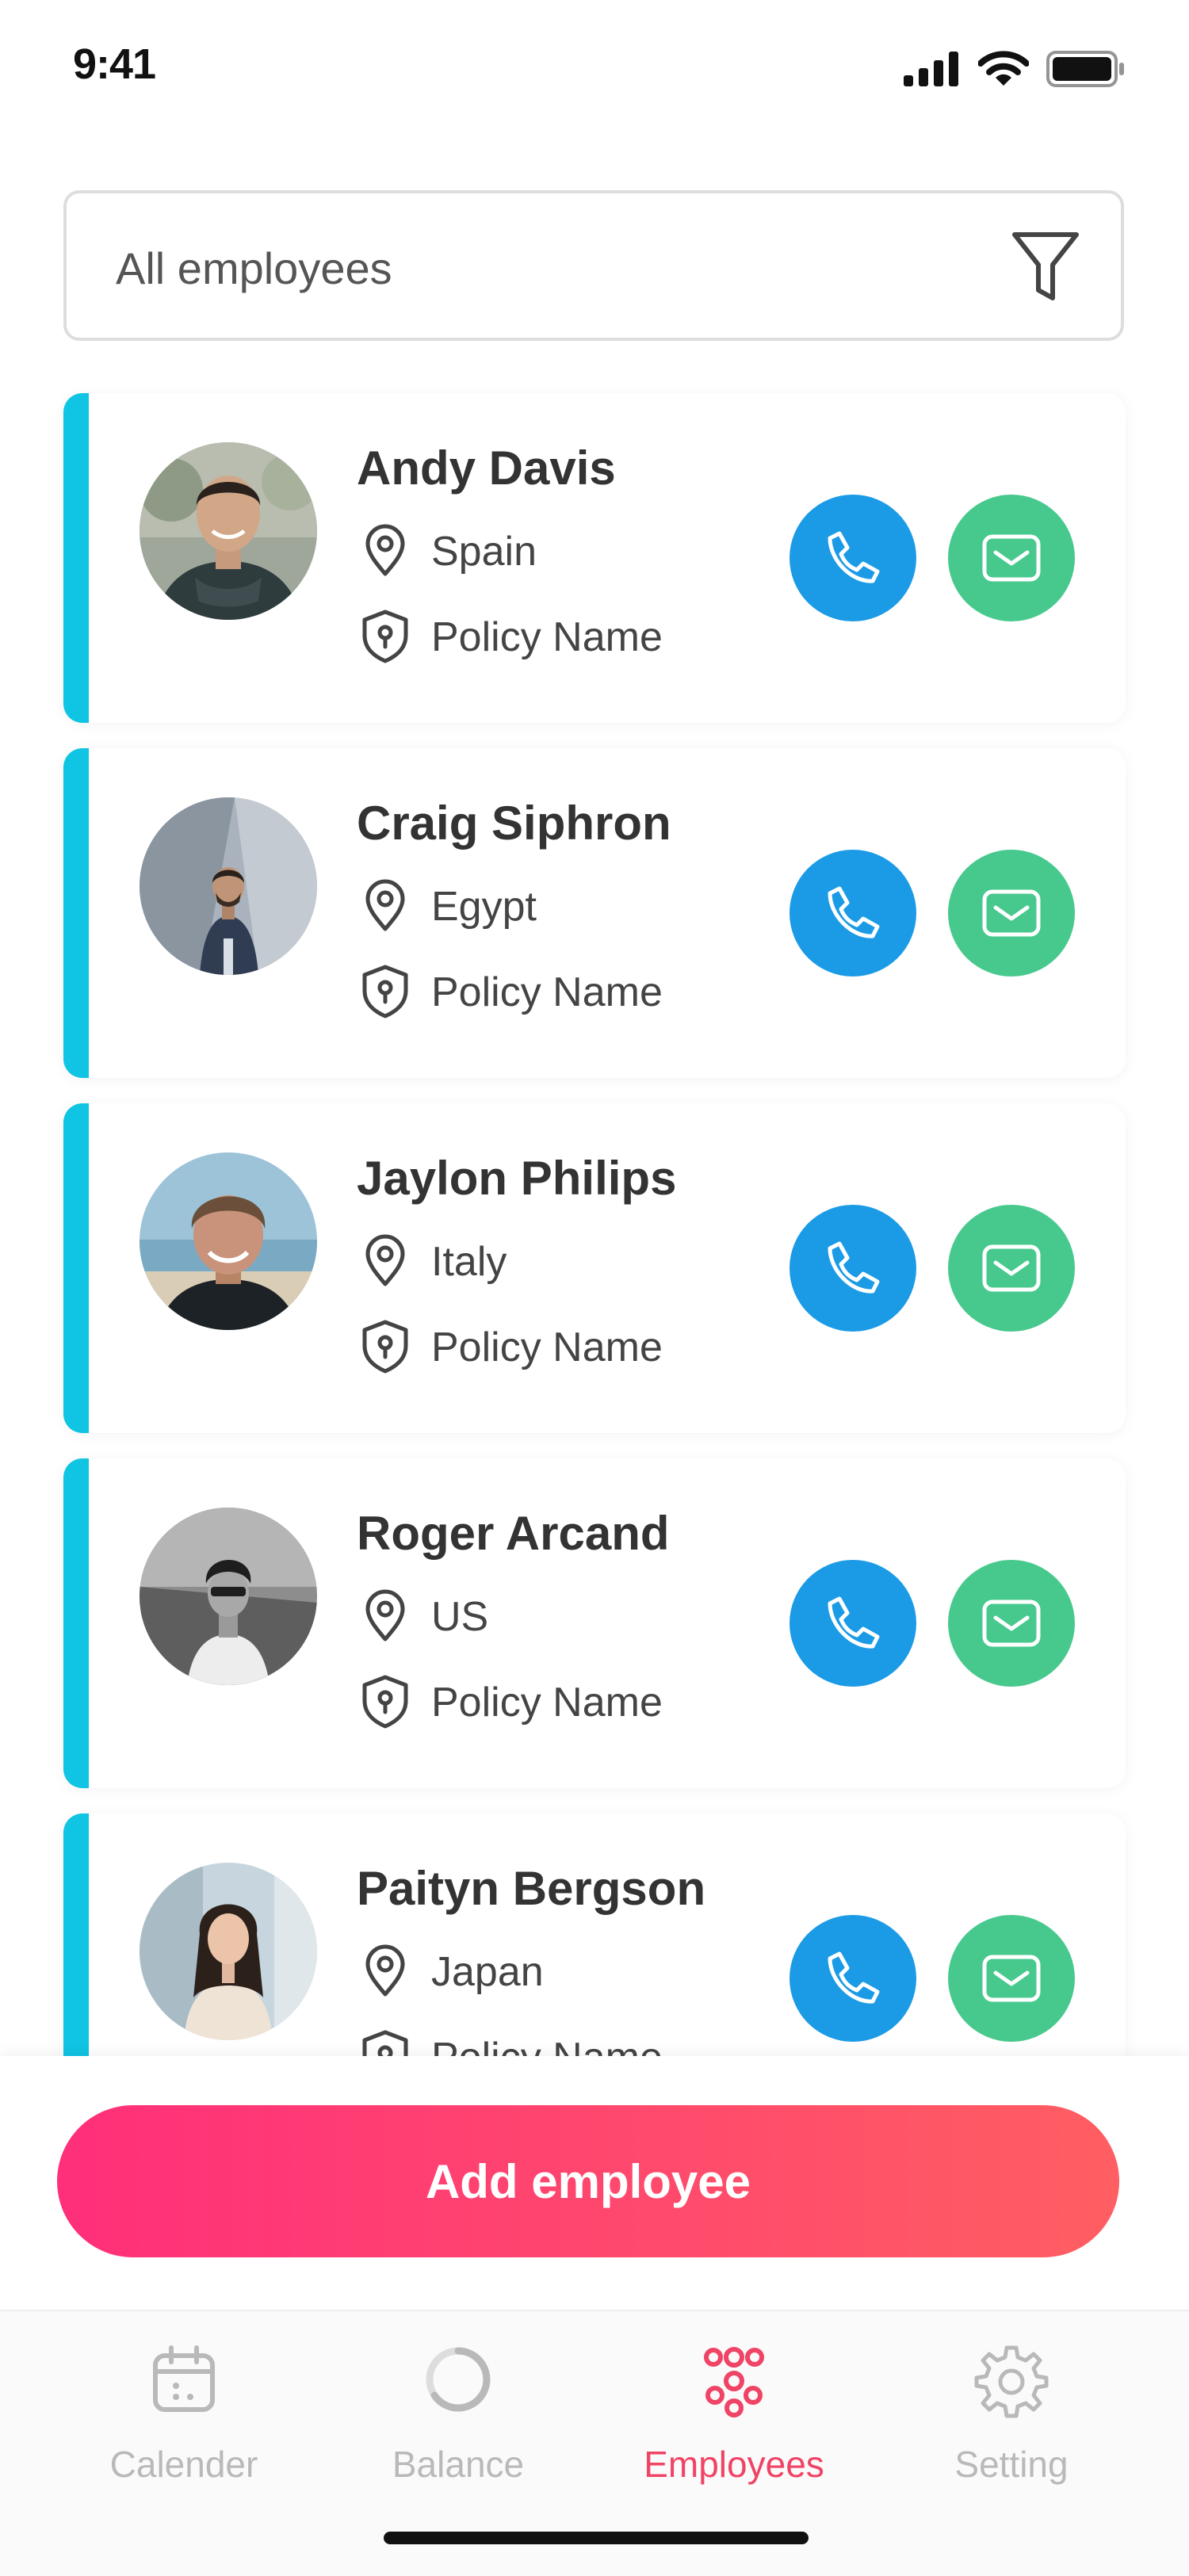  What do you see at coordinates (469, 1262) in the screenshot?
I see `employee-country: Italy` at bounding box center [469, 1262].